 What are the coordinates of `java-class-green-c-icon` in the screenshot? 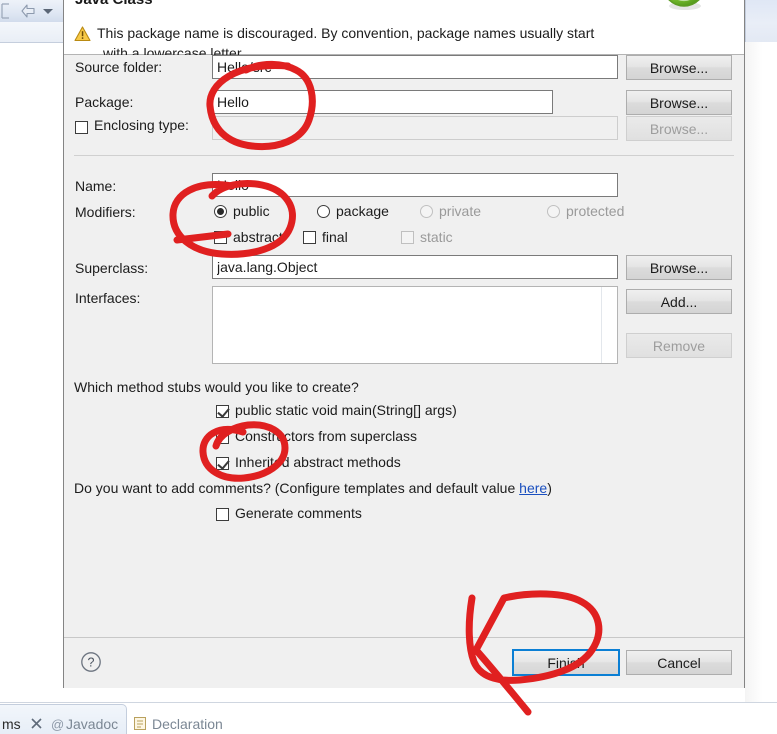 It's located at (685, 7).